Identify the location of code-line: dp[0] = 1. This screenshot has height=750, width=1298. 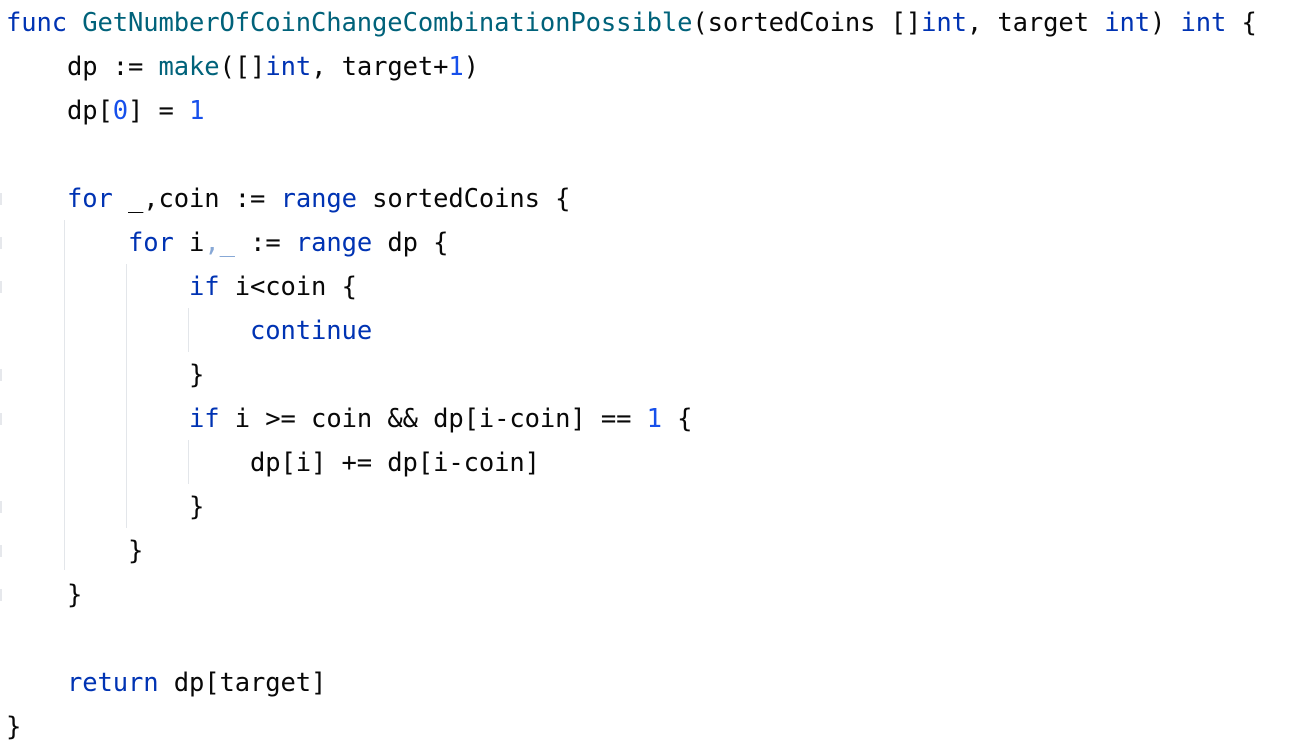
(105, 111).